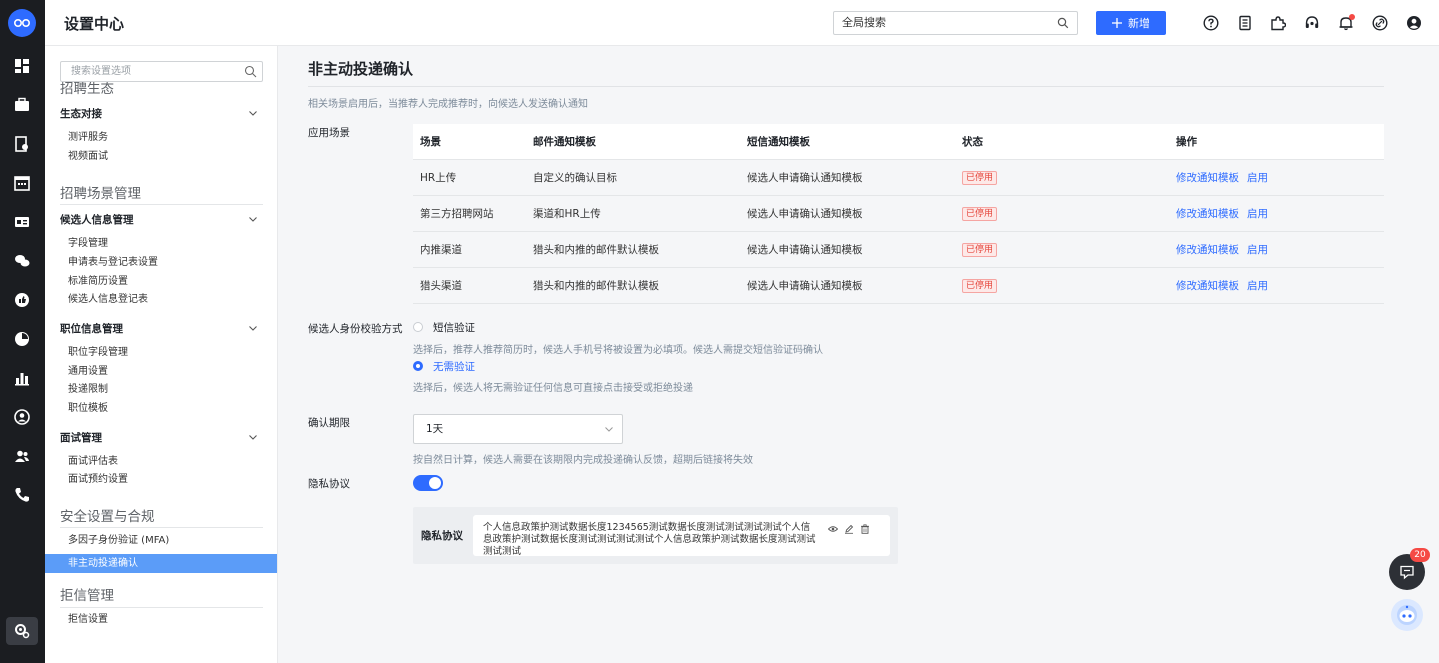 The width and height of the screenshot is (1439, 663). I want to click on briefcase-icon, so click(22, 105).